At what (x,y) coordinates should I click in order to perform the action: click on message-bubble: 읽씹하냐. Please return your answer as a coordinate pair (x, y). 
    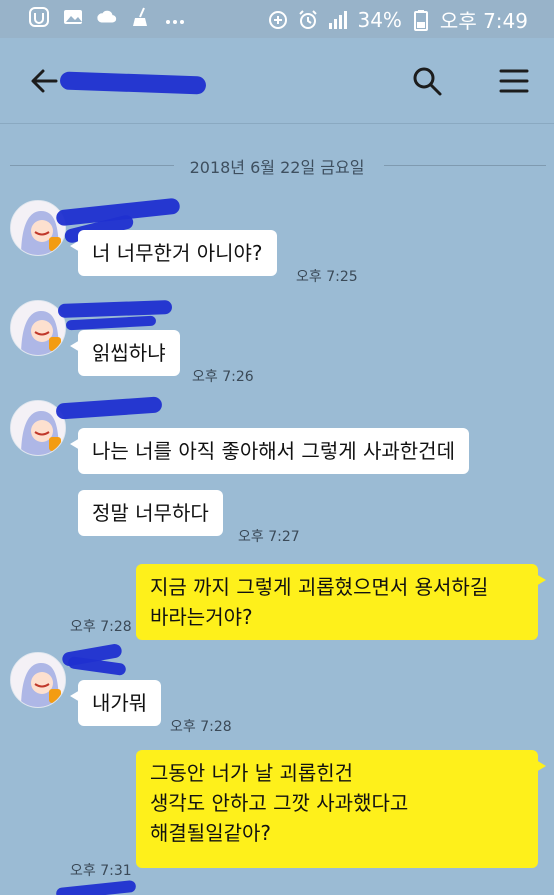
    Looking at the image, I should click on (125, 353).